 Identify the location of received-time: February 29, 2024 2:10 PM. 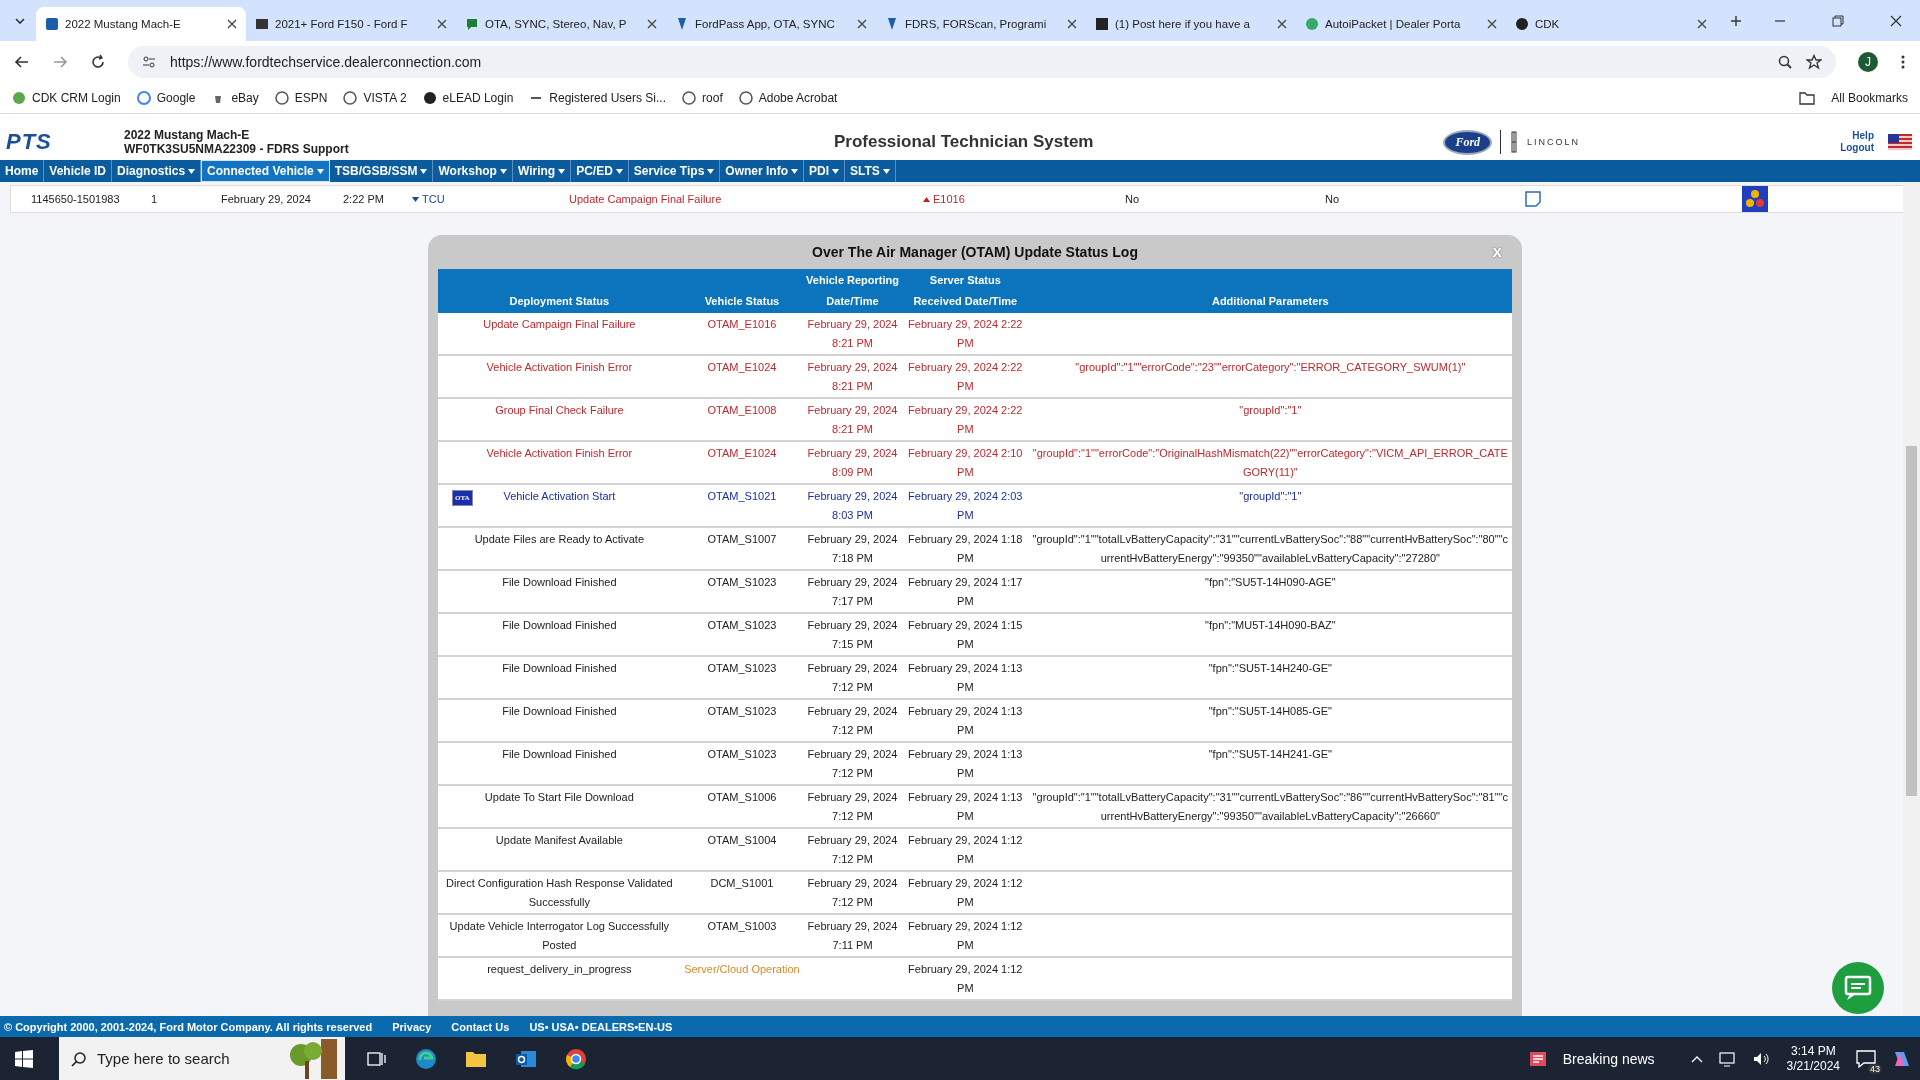
(965, 462).